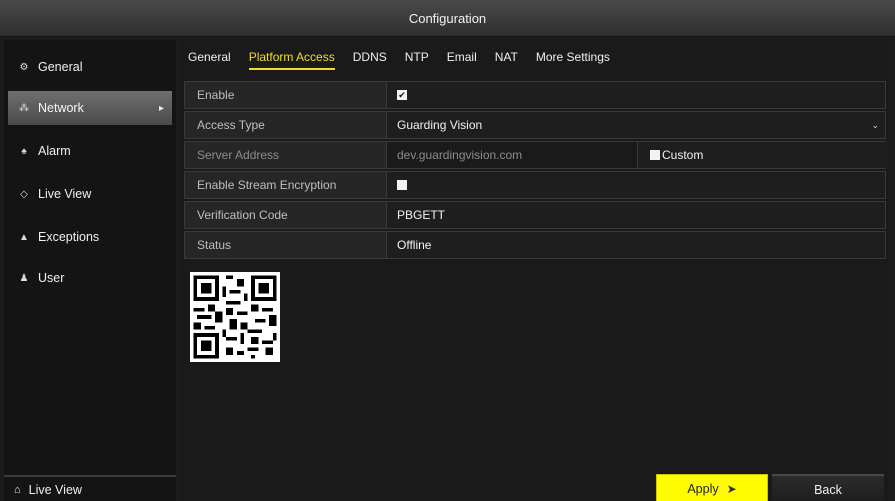 The width and height of the screenshot is (895, 501). I want to click on server-address-label: Server Address, so click(286, 155).